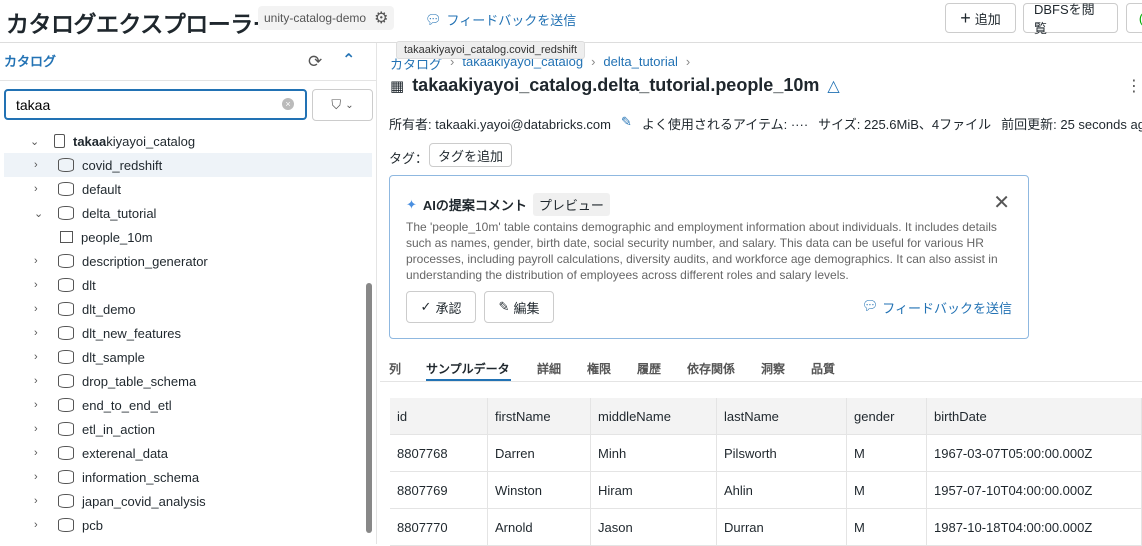  I want to click on kebab-menu-icon: ⋮, so click(1134, 86).